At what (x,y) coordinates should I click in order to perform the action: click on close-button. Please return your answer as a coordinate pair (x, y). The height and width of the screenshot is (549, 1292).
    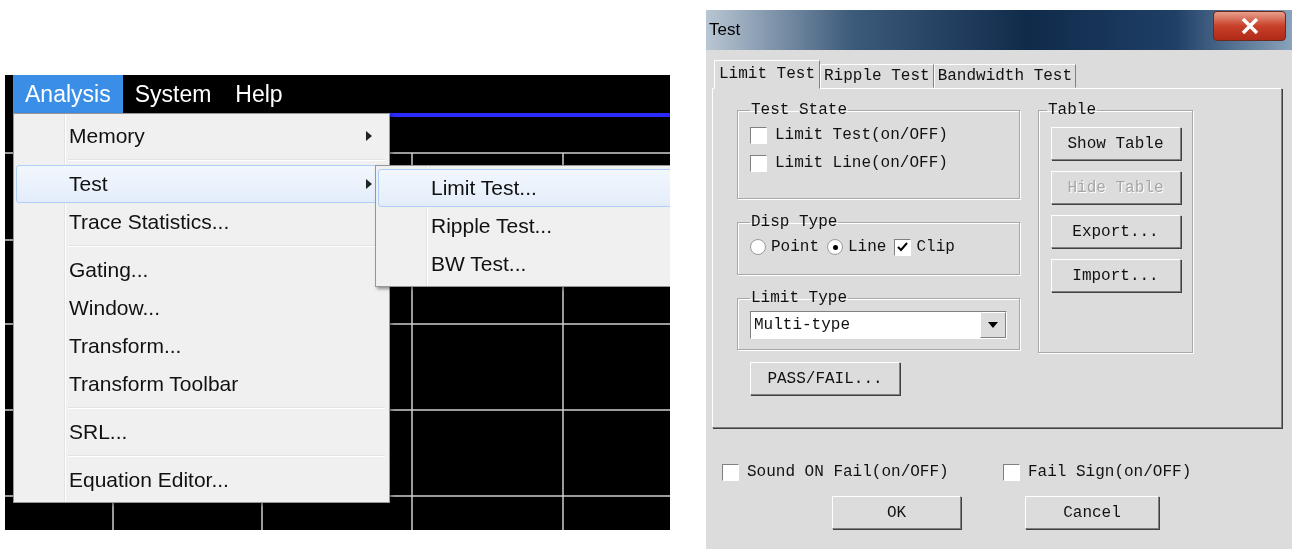
    Looking at the image, I should click on (1249, 26).